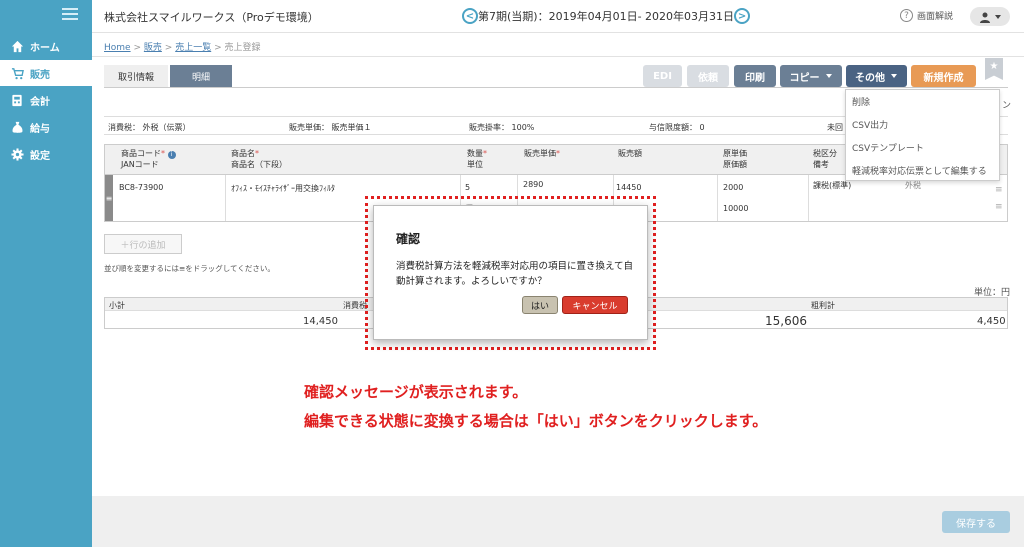 This screenshot has height=547, width=1024. Describe the element at coordinates (922, 124) in the screenshot. I see `menu-item-csv-export: CSV出力` at that location.